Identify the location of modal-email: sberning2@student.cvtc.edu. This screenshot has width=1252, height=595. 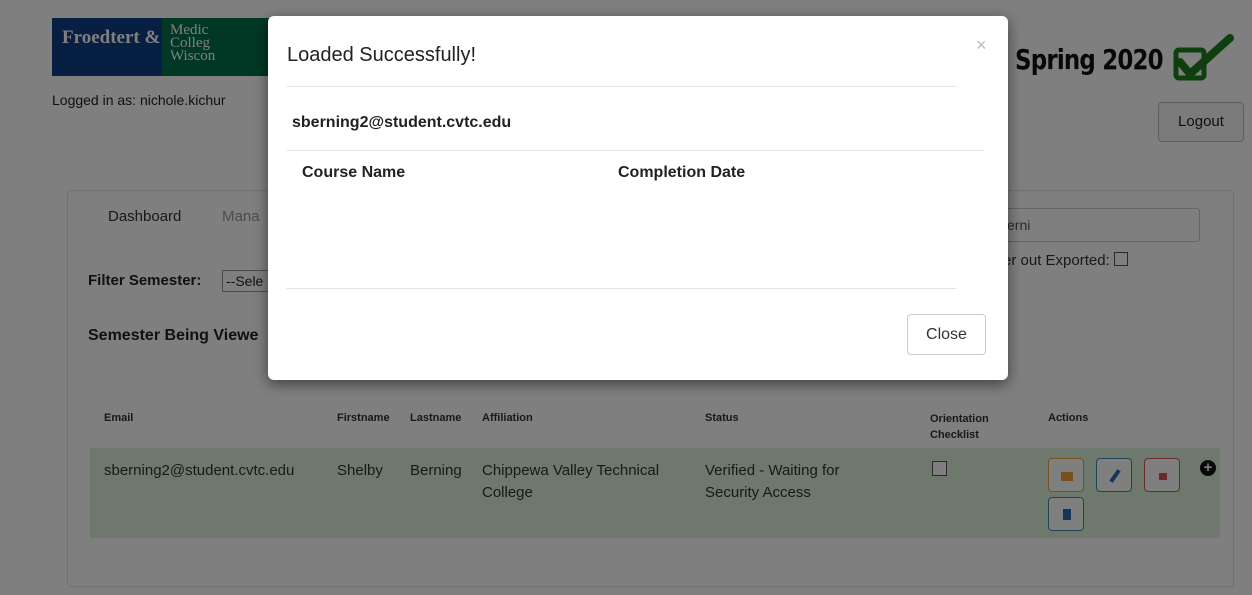
(402, 122).